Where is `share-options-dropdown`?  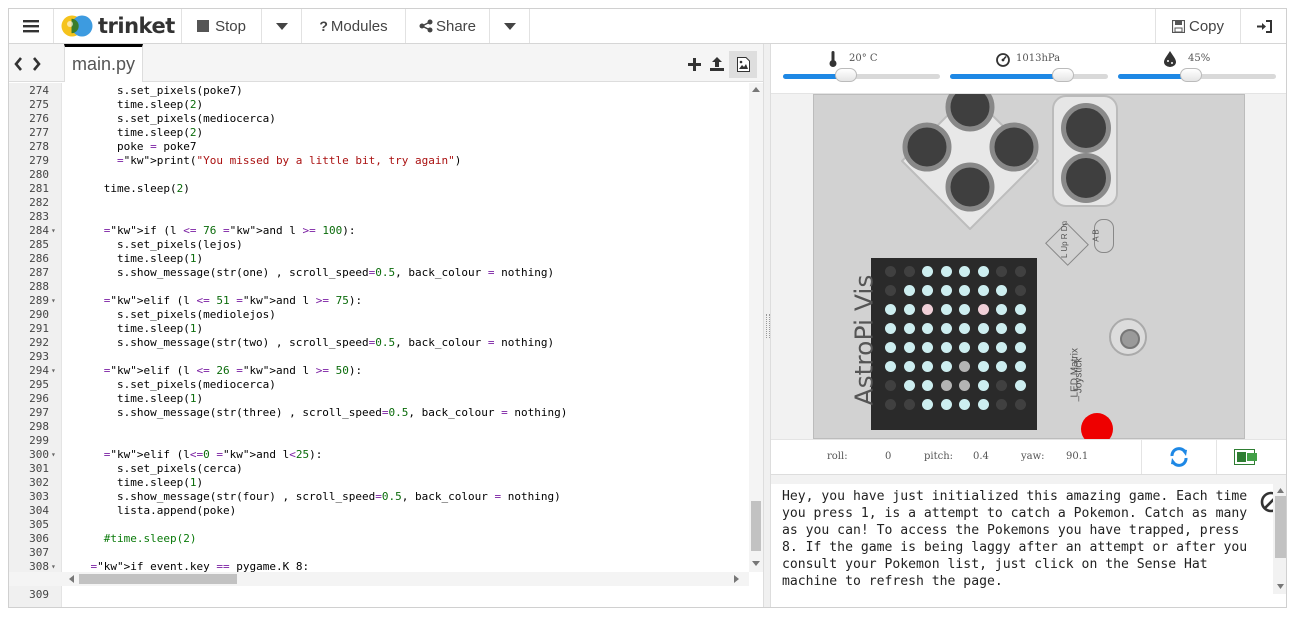 share-options-dropdown is located at coordinates (510, 26).